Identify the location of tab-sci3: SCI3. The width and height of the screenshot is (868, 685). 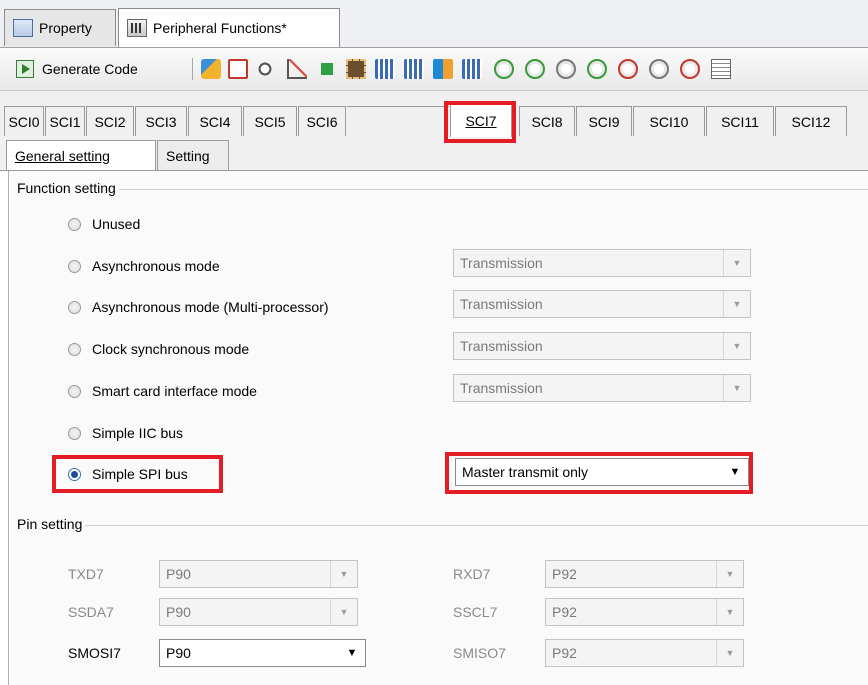
(161, 121).